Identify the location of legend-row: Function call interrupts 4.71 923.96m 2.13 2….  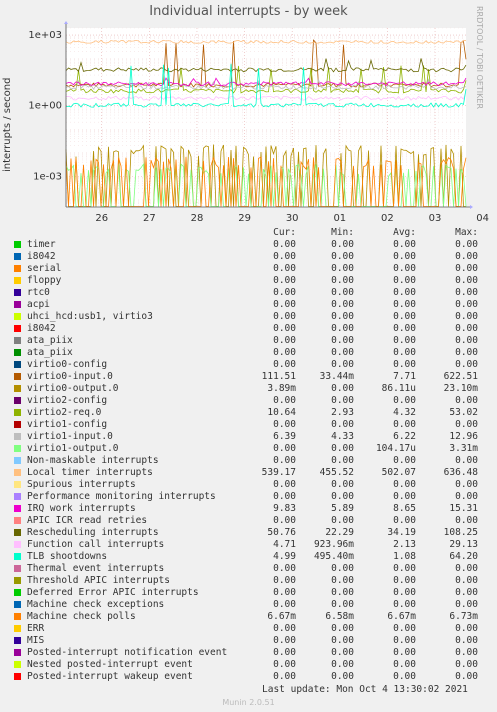
(249, 545).